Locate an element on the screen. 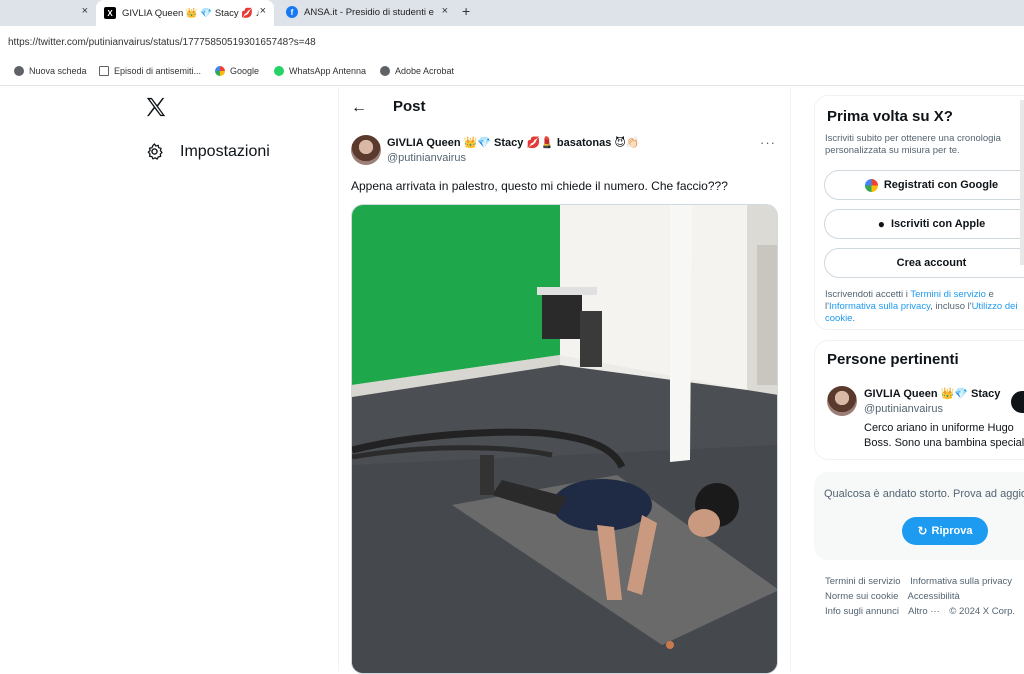 The height and width of the screenshot is (674, 1024). person-name: GIVLIA Queen 👑💎 Stacy is located at coordinates (932, 393).